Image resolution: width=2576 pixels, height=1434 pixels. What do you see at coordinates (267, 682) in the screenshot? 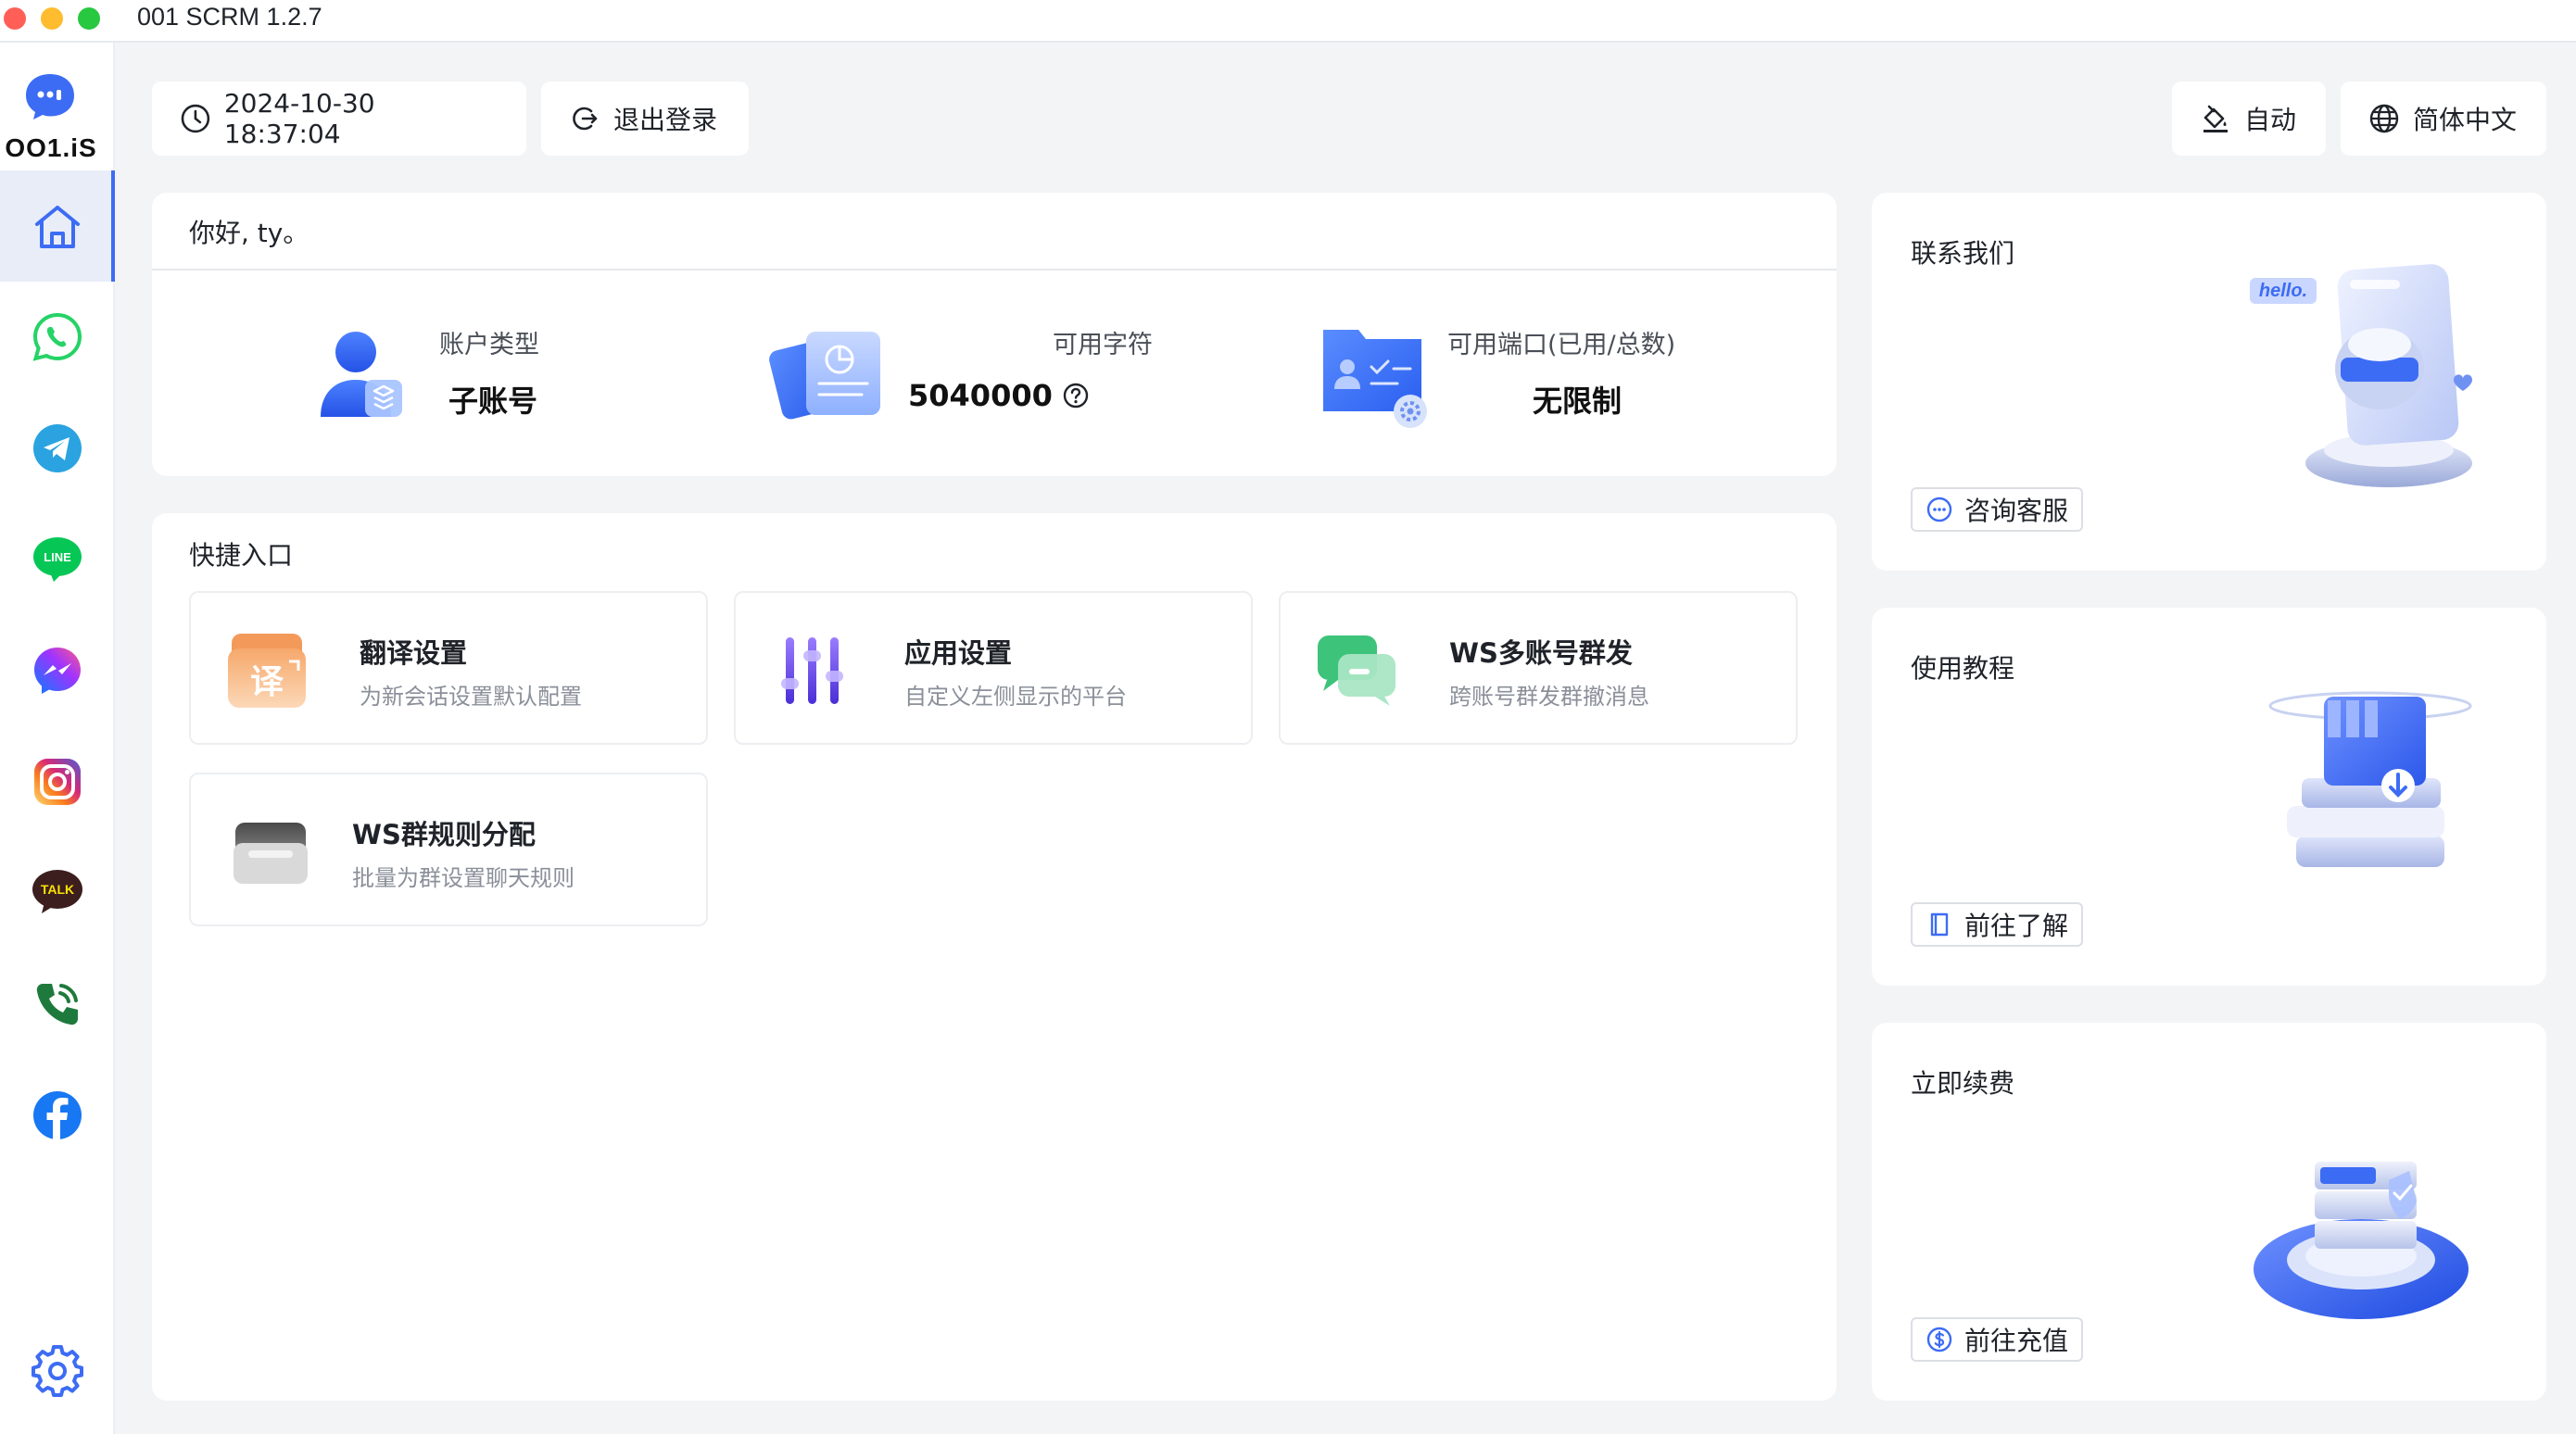
I see `svg-text: 译` at bounding box center [267, 682].